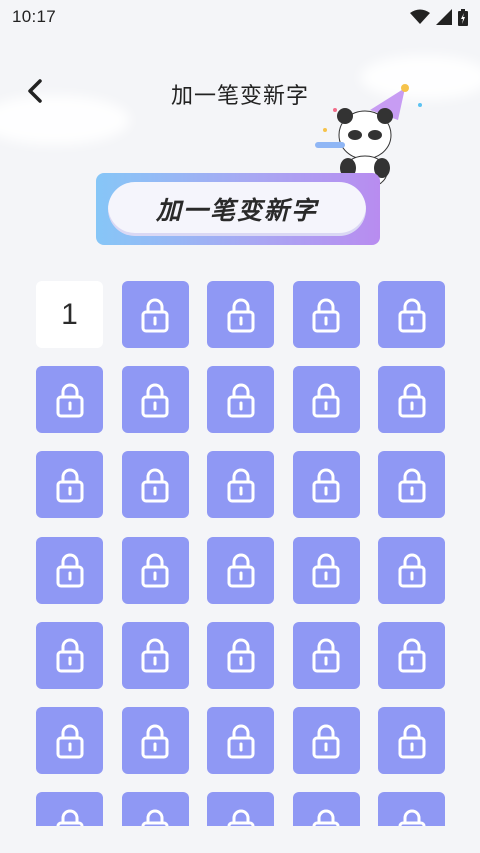 Image resolution: width=480 pixels, height=853 pixels. Describe the element at coordinates (240, 17) in the screenshot. I see `status-bar: 10:17` at that location.